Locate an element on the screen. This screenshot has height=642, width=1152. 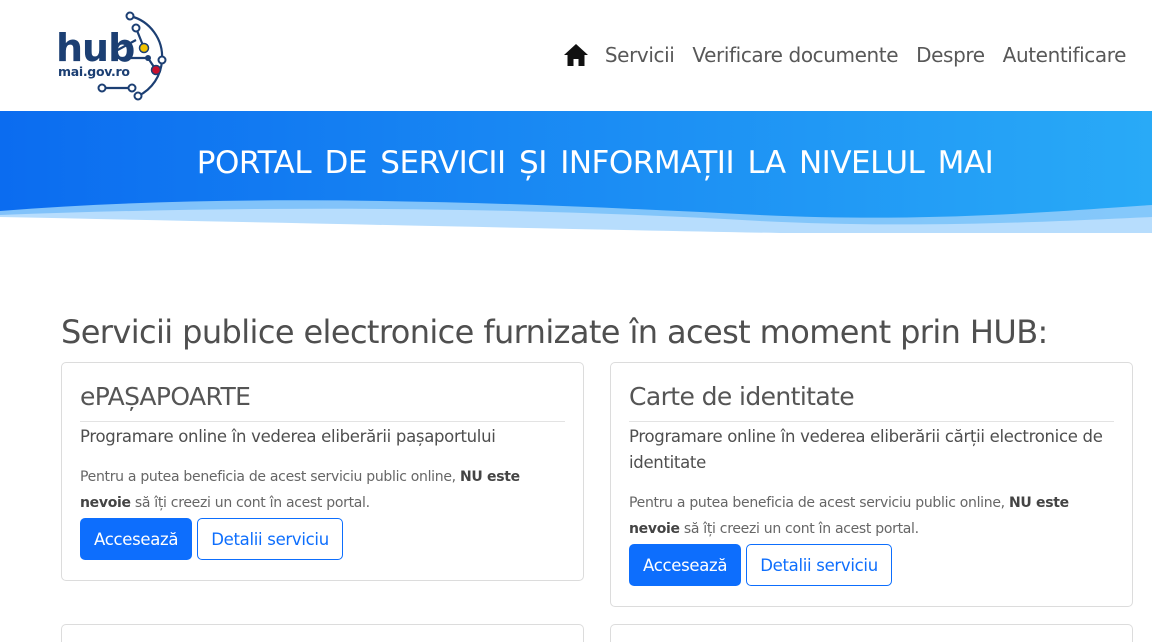
home-icon is located at coordinates (576, 55).